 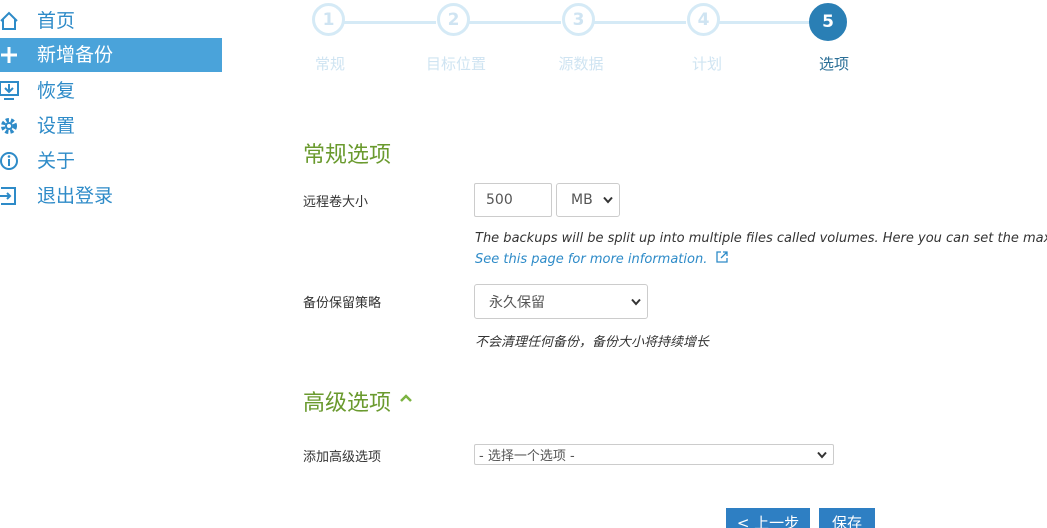 What do you see at coordinates (828, 22) in the screenshot?
I see `step-5-circle: 5` at bounding box center [828, 22].